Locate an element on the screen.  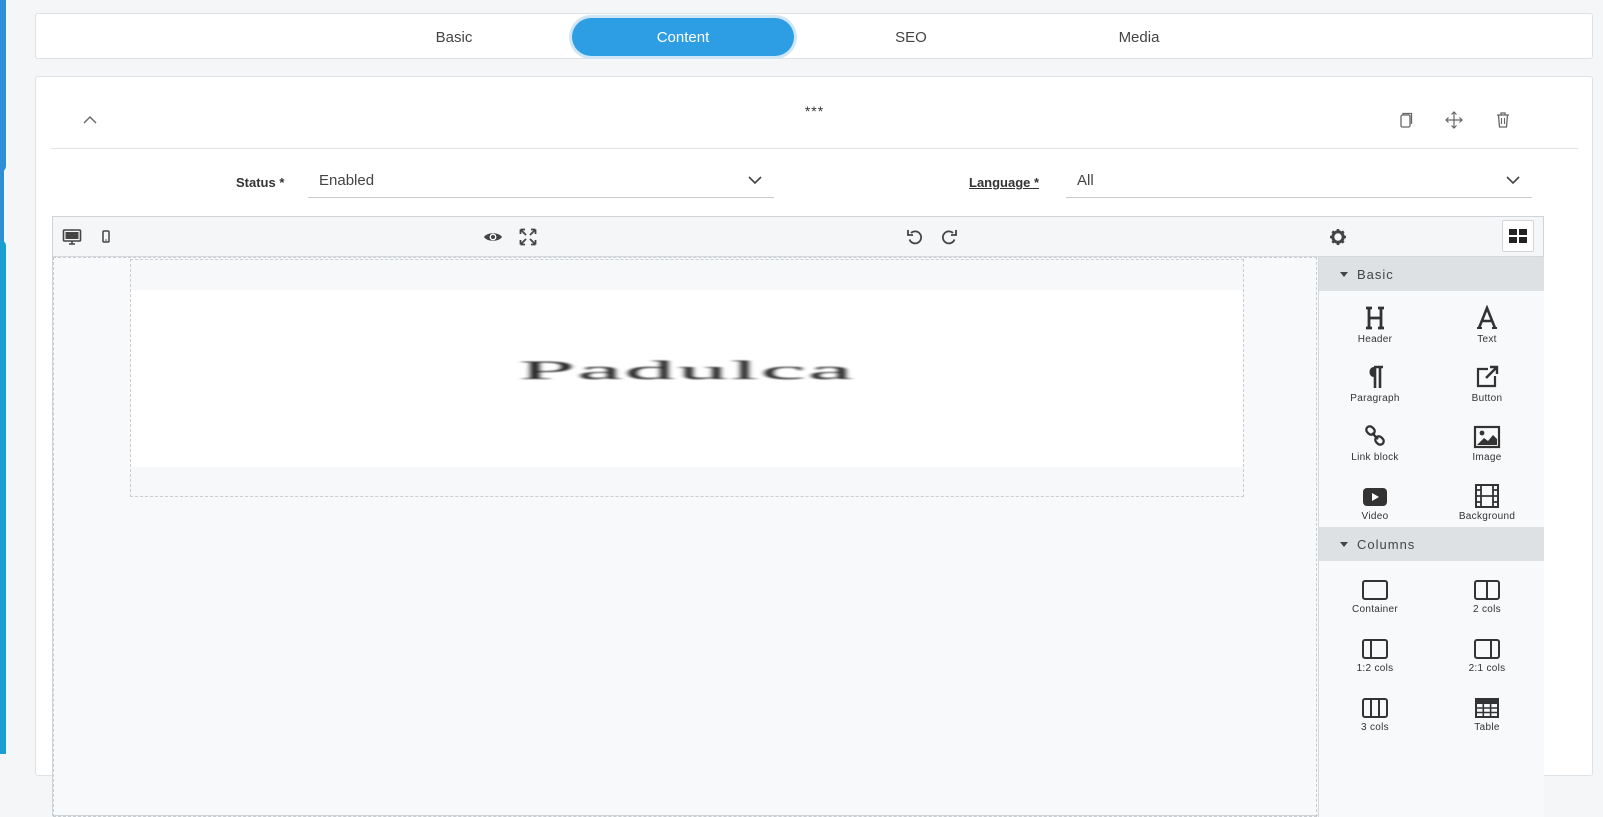
block-container: Container is located at coordinates (1375, 590).